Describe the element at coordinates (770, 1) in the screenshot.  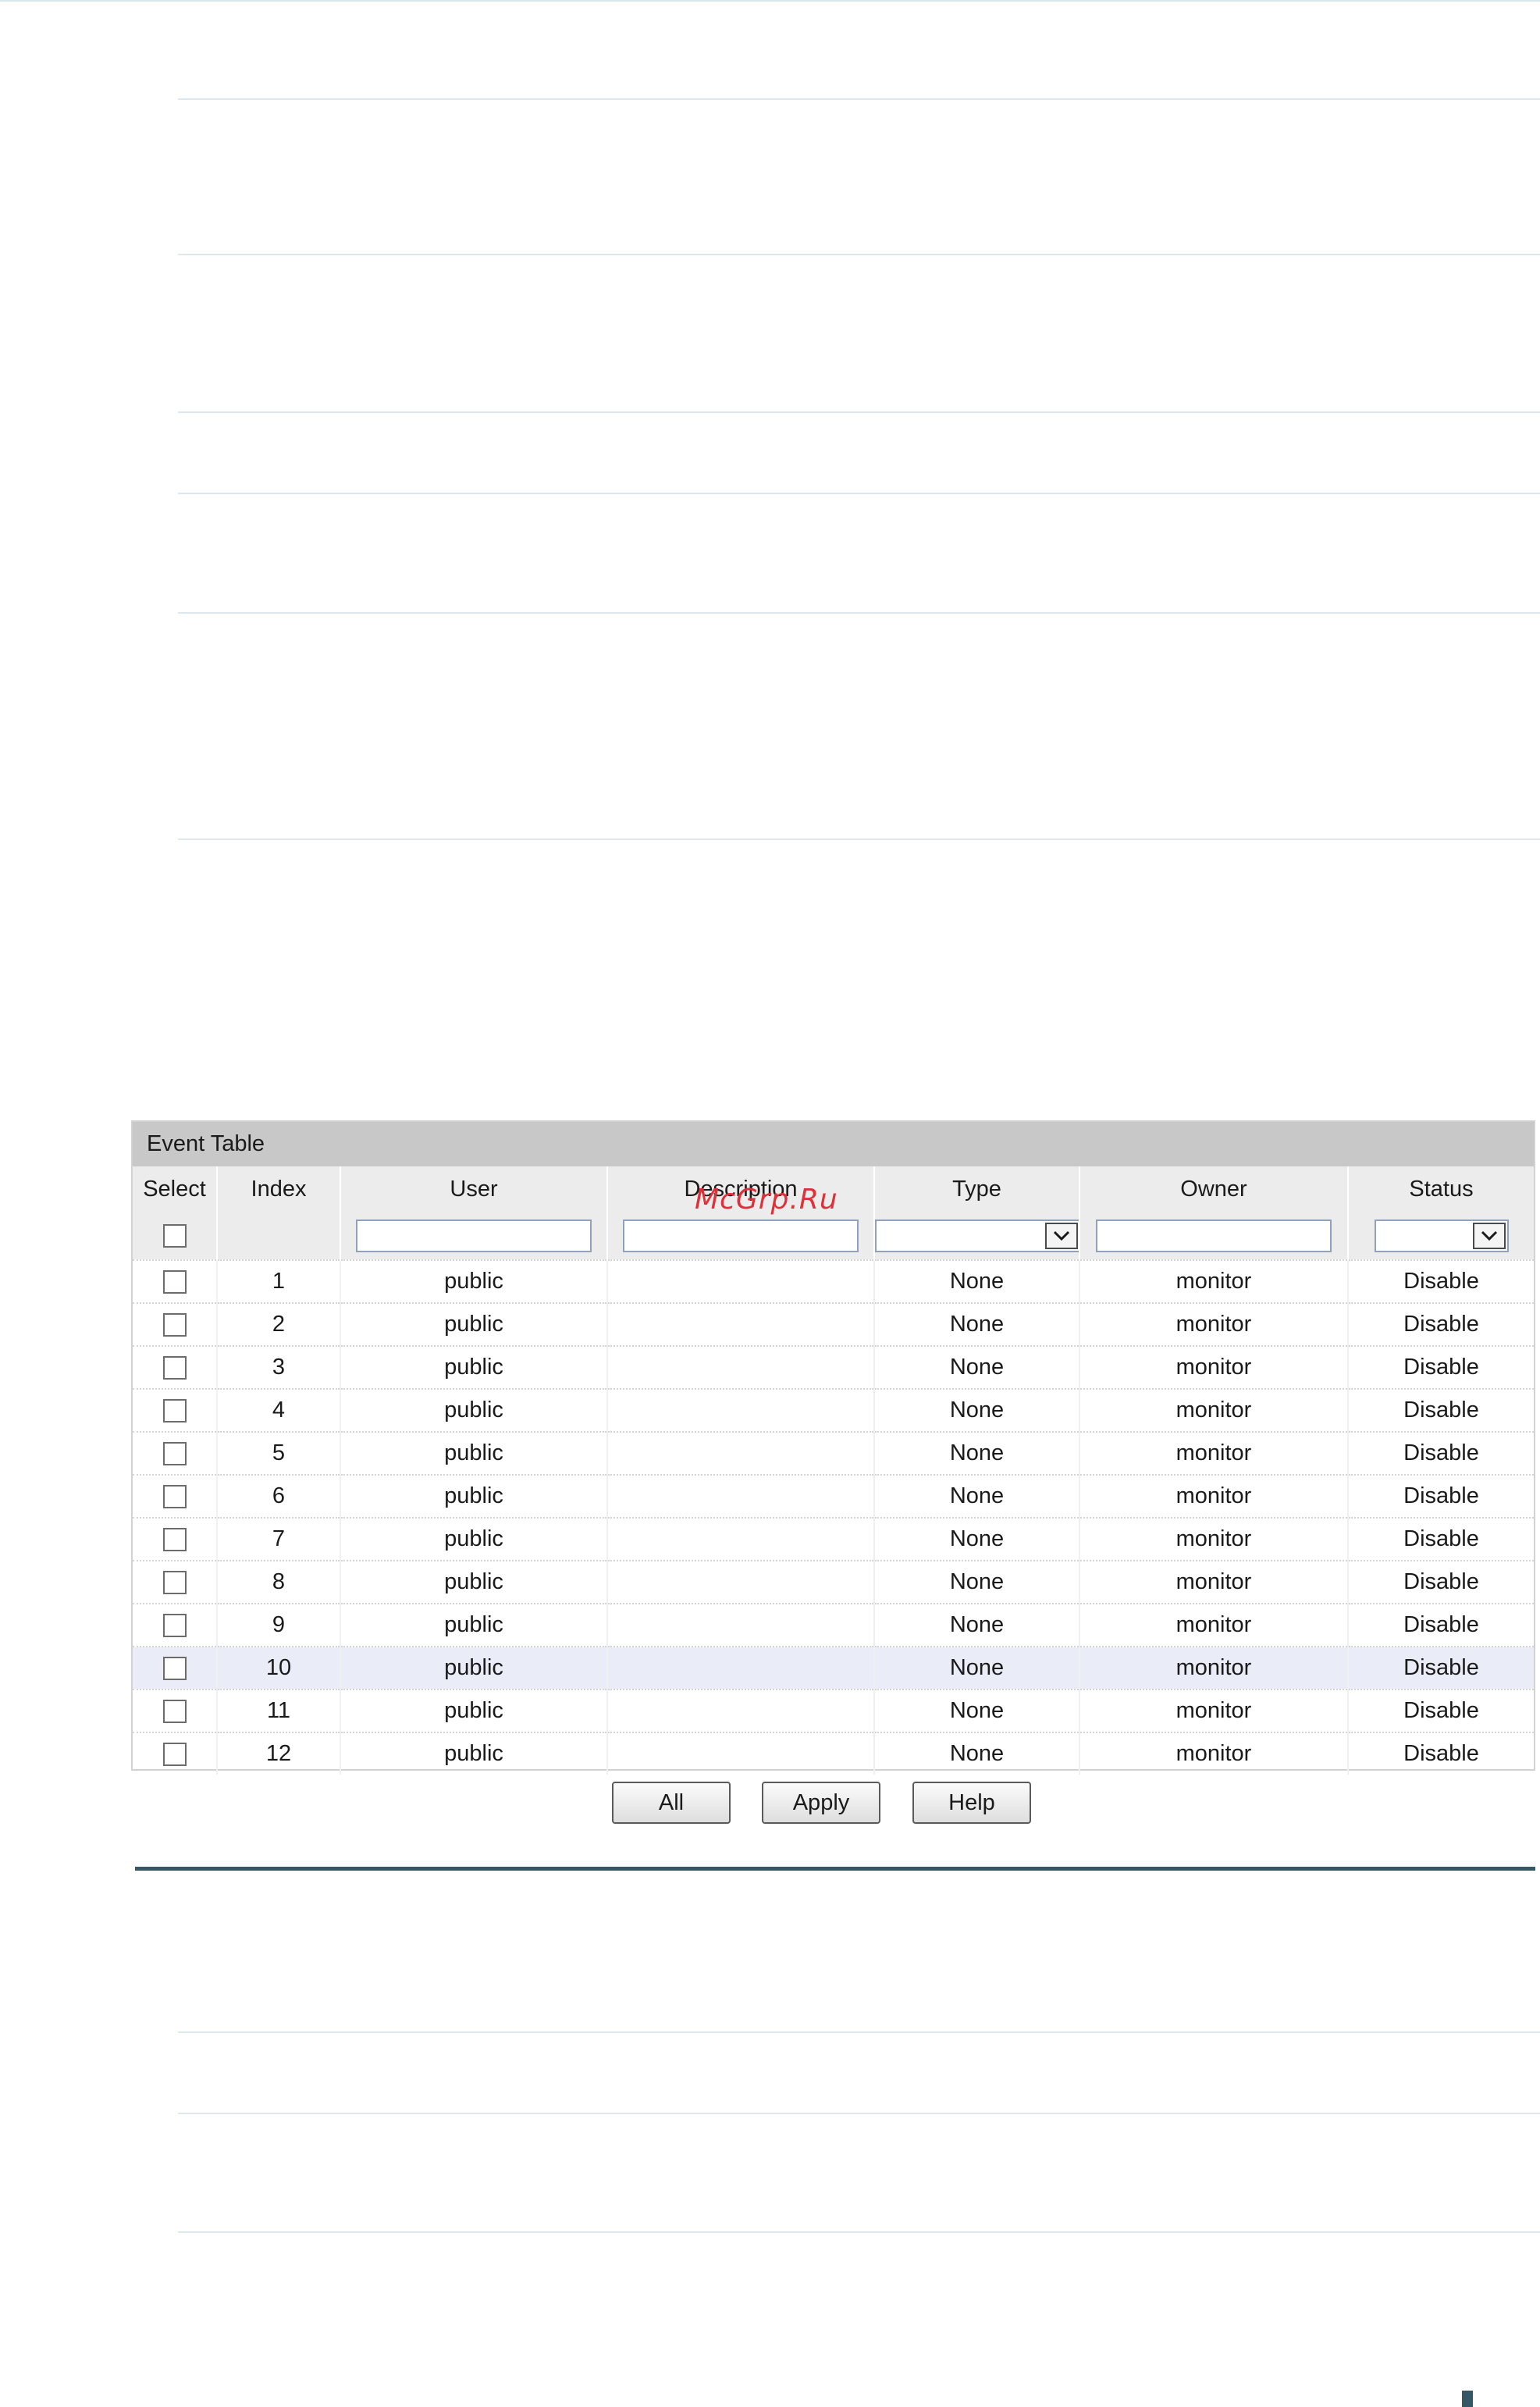
I see `top-rule` at that location.